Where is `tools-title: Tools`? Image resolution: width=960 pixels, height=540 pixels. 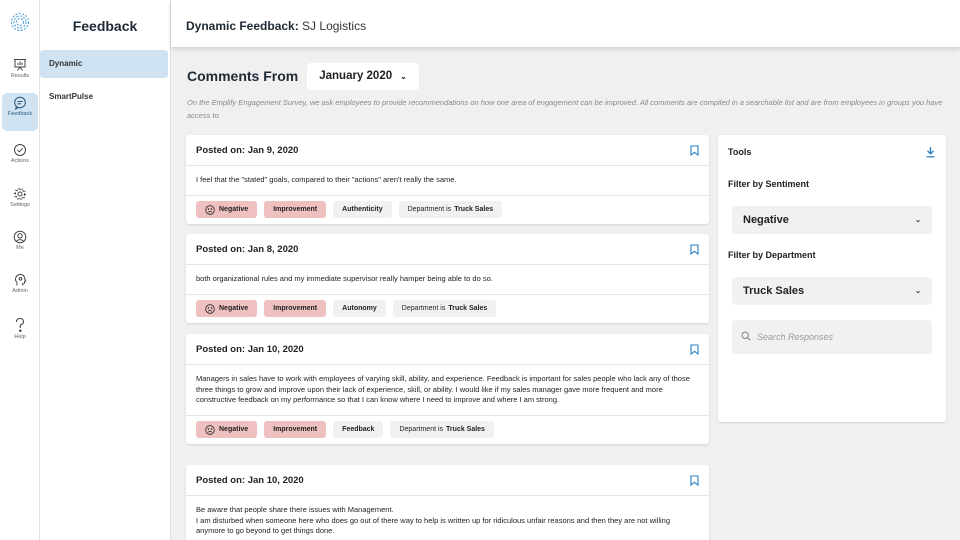
tools-title: Tools is located at coordinates (740, 152).